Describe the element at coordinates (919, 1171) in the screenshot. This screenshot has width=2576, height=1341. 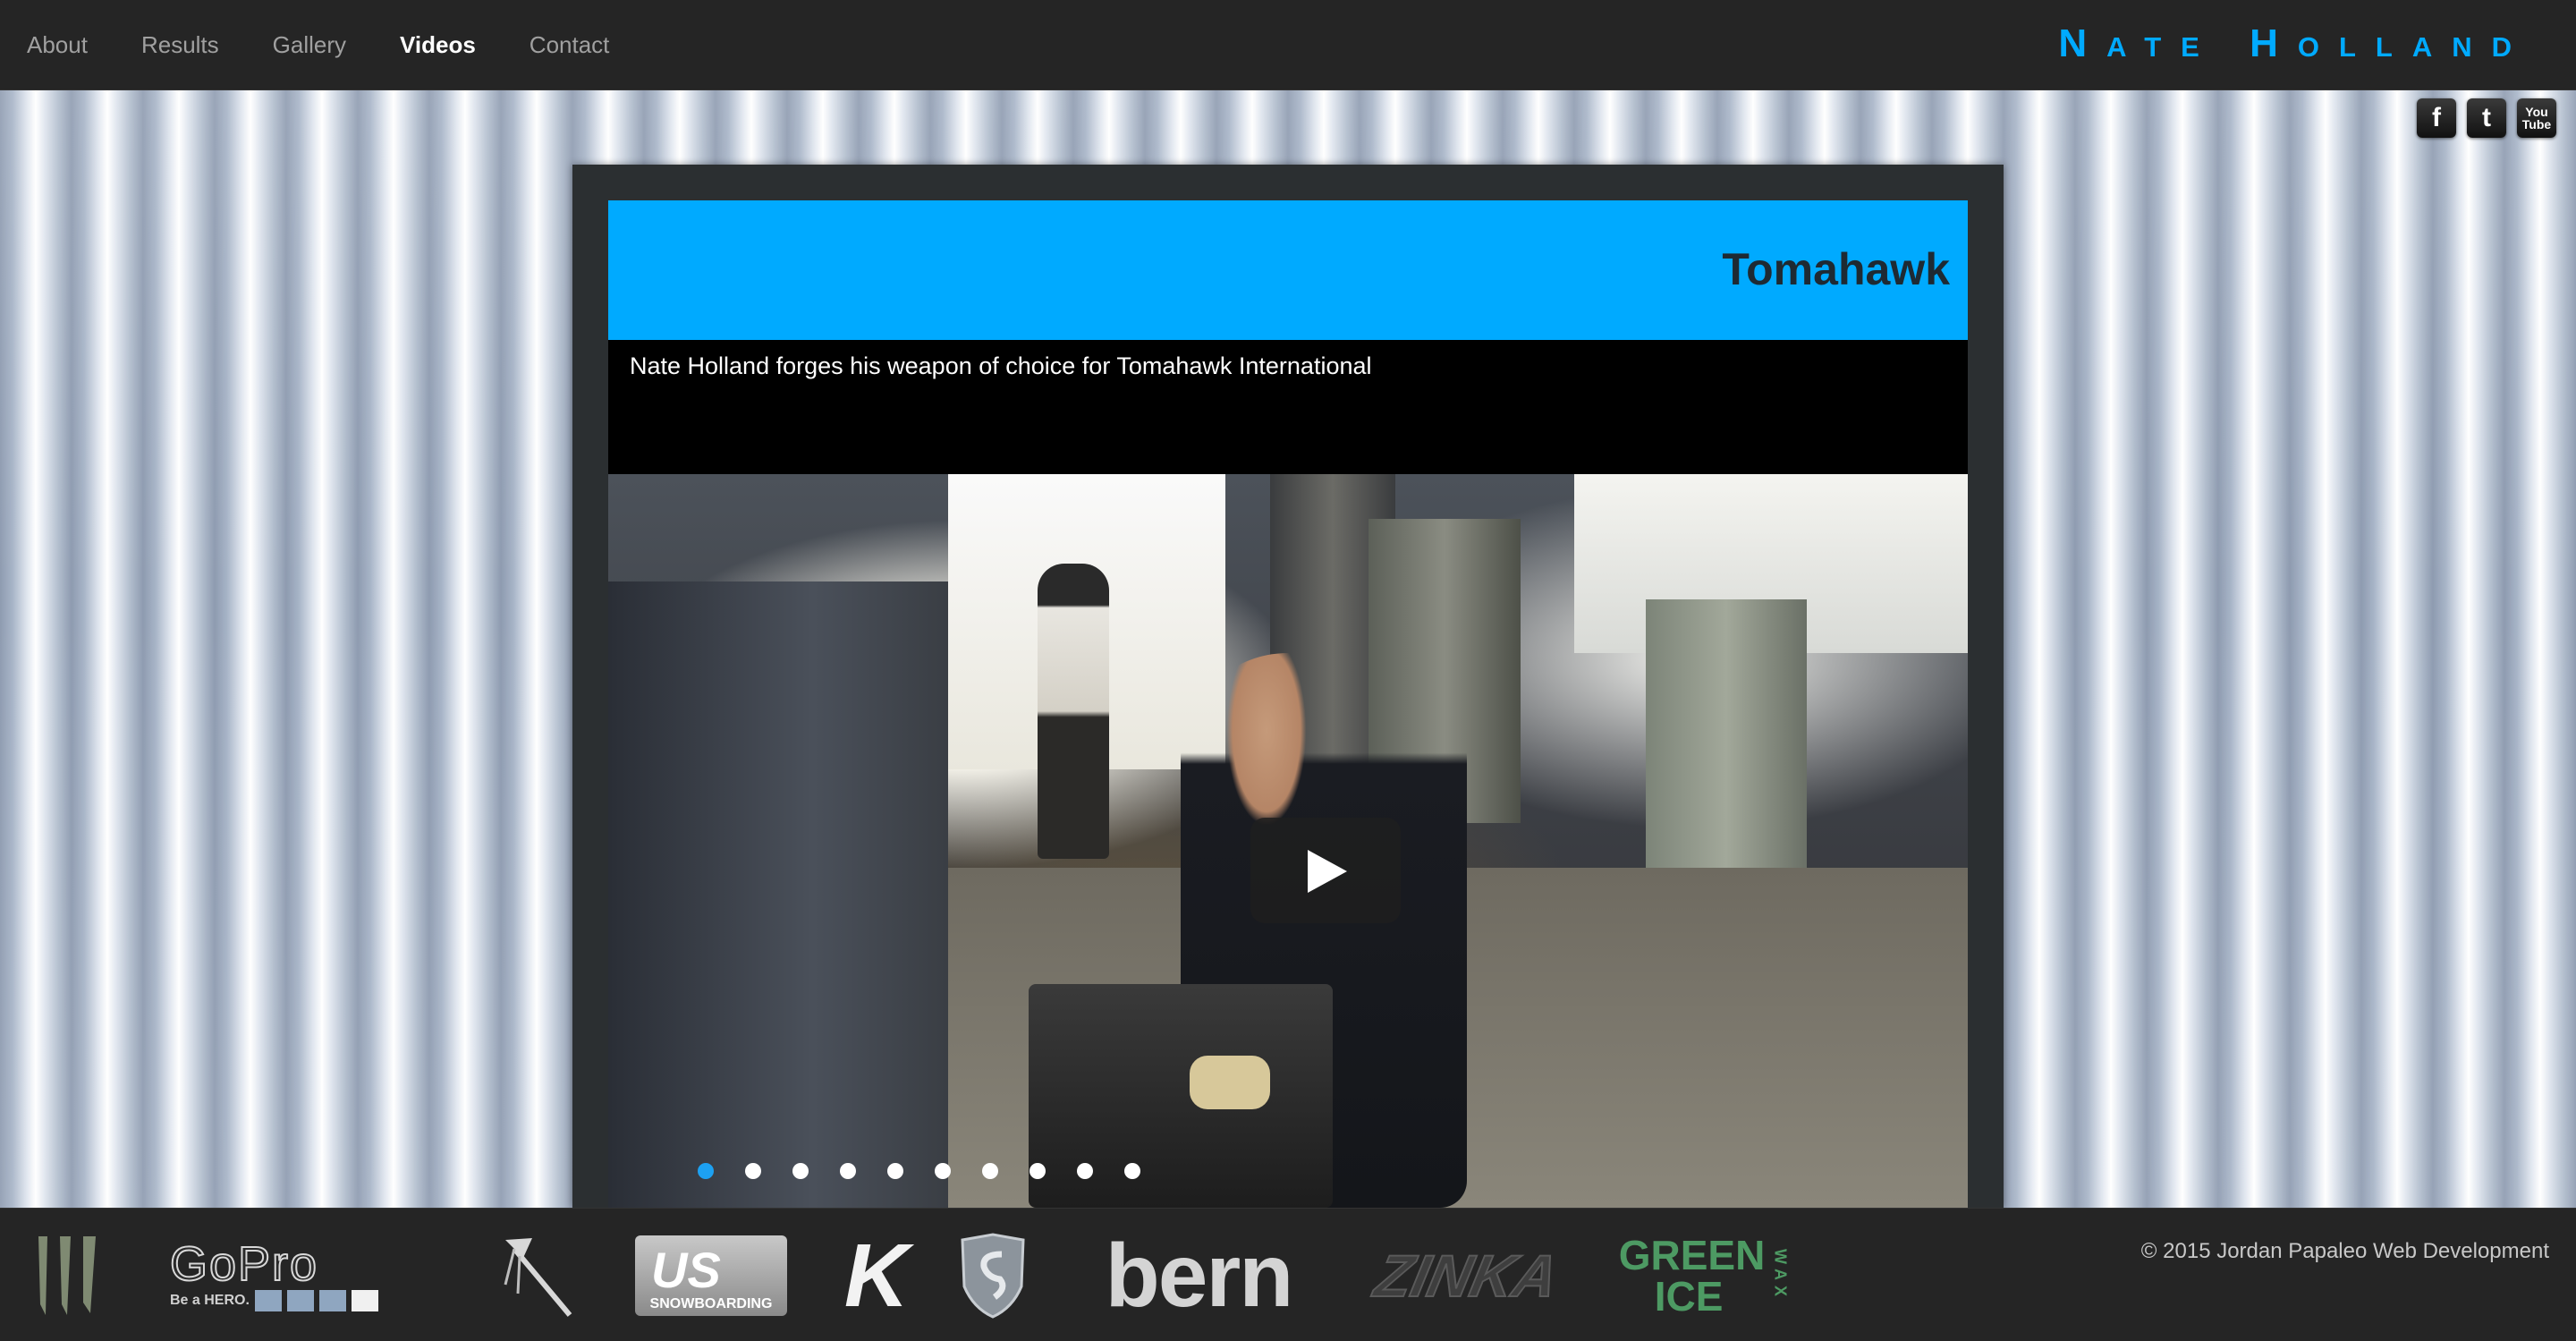
I see `slide-indicators` at that location.